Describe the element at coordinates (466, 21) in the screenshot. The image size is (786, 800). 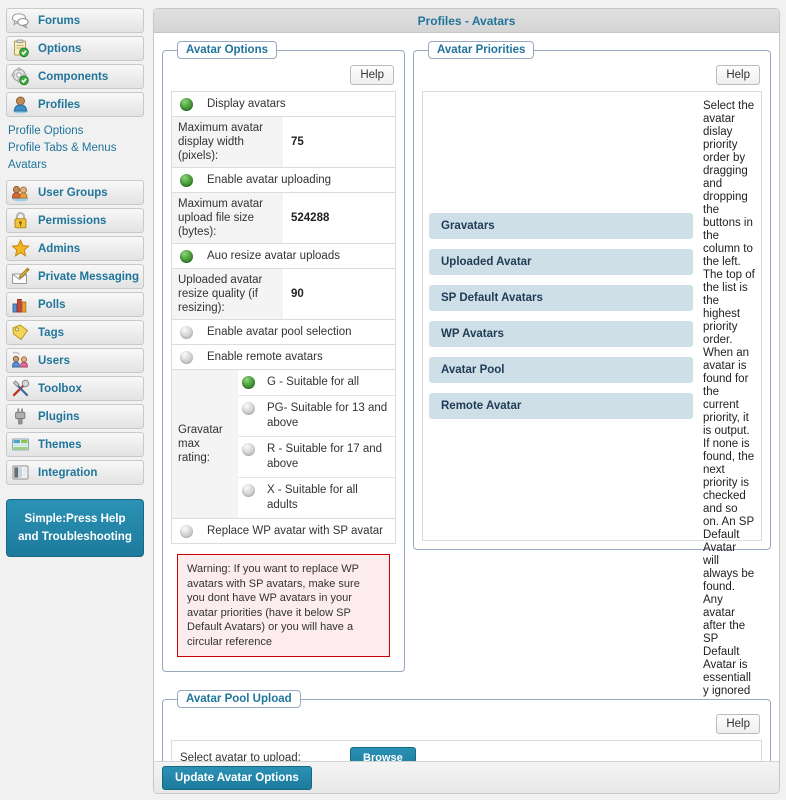
I see `page-title: Profiles - Avatars` at that location.